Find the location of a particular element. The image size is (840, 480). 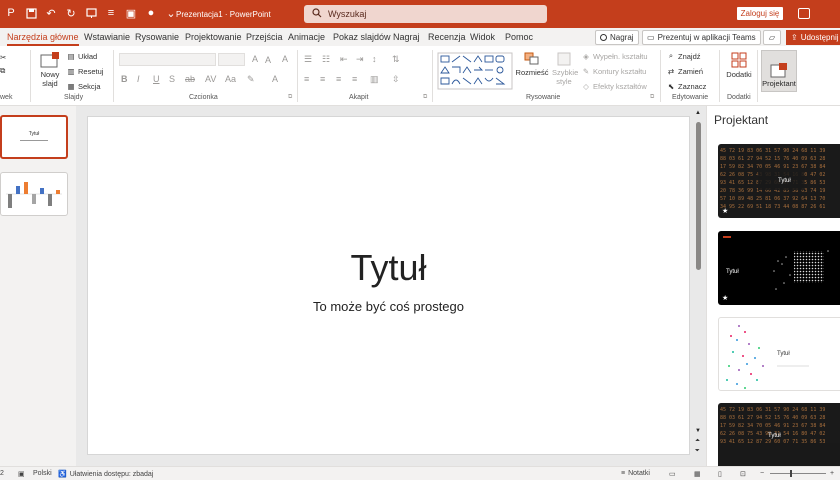

copy-icon: ⧉ is located at coordinates (2, 71).